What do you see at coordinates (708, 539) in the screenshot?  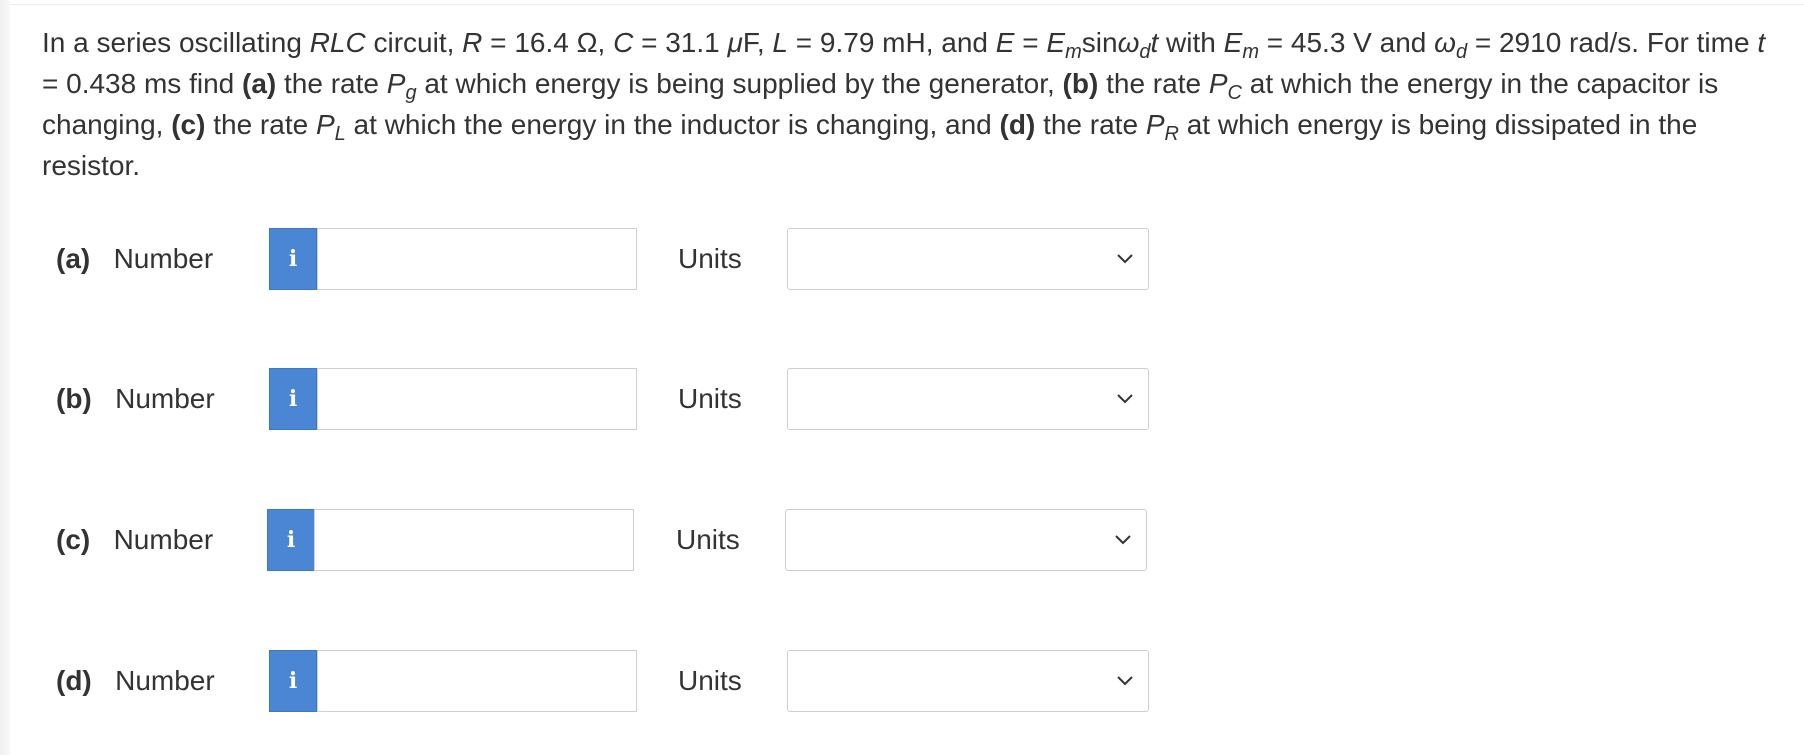 I see `units-label-c: Units` at bounding box center [708, 539].